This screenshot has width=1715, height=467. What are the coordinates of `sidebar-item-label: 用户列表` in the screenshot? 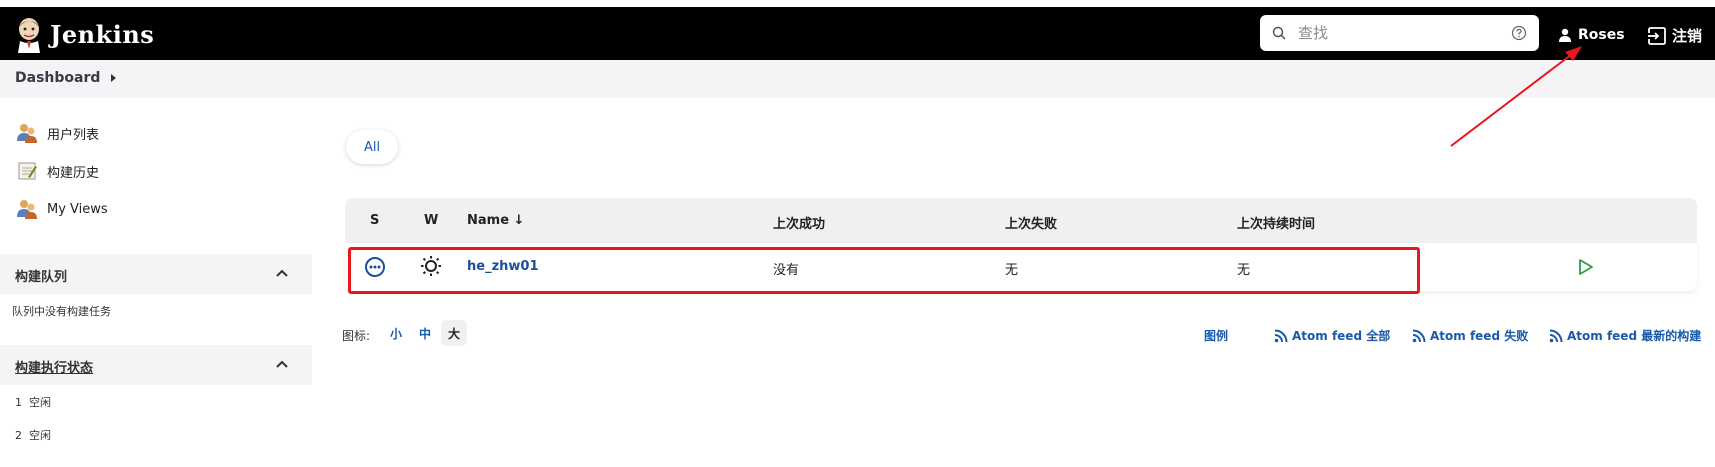 It's located at (73, 135).